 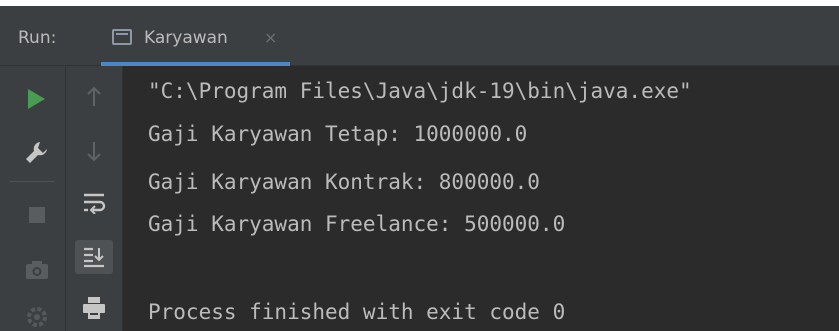 I want to click on play-icon, so click(x=36, y=99).